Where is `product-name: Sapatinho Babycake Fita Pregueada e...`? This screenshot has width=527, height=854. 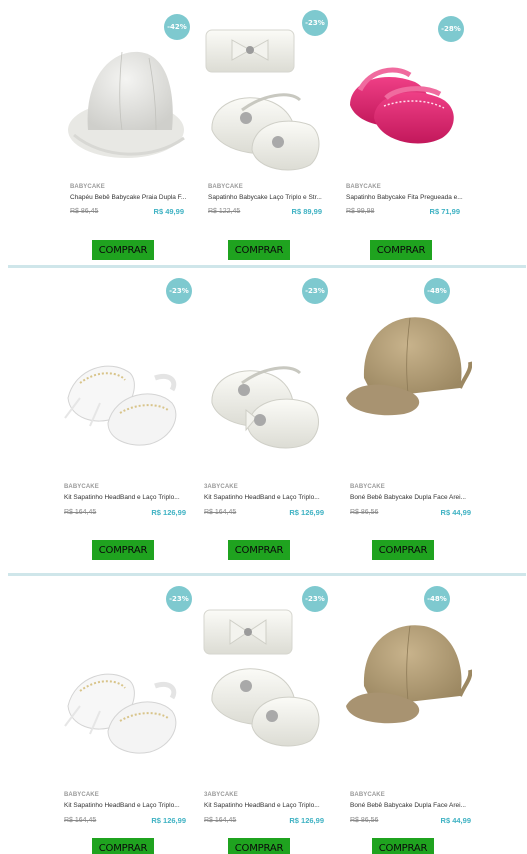 product-name: Sapatinho Babycake Fita Pregueada e... is located at coordinates (404, 197).